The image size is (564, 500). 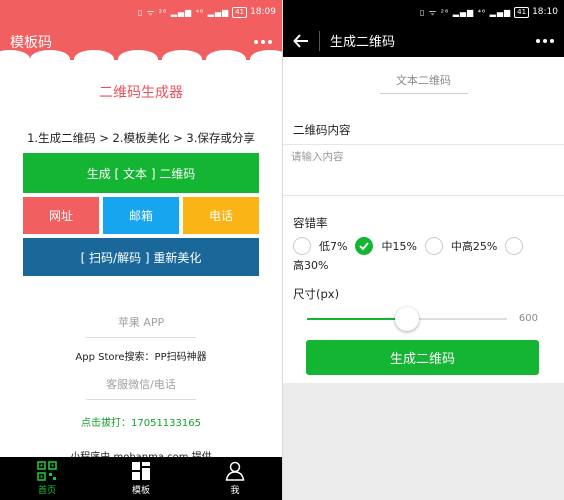 I want to click on tab-text-qr: 文本二维码, so click(x=423, y=80).